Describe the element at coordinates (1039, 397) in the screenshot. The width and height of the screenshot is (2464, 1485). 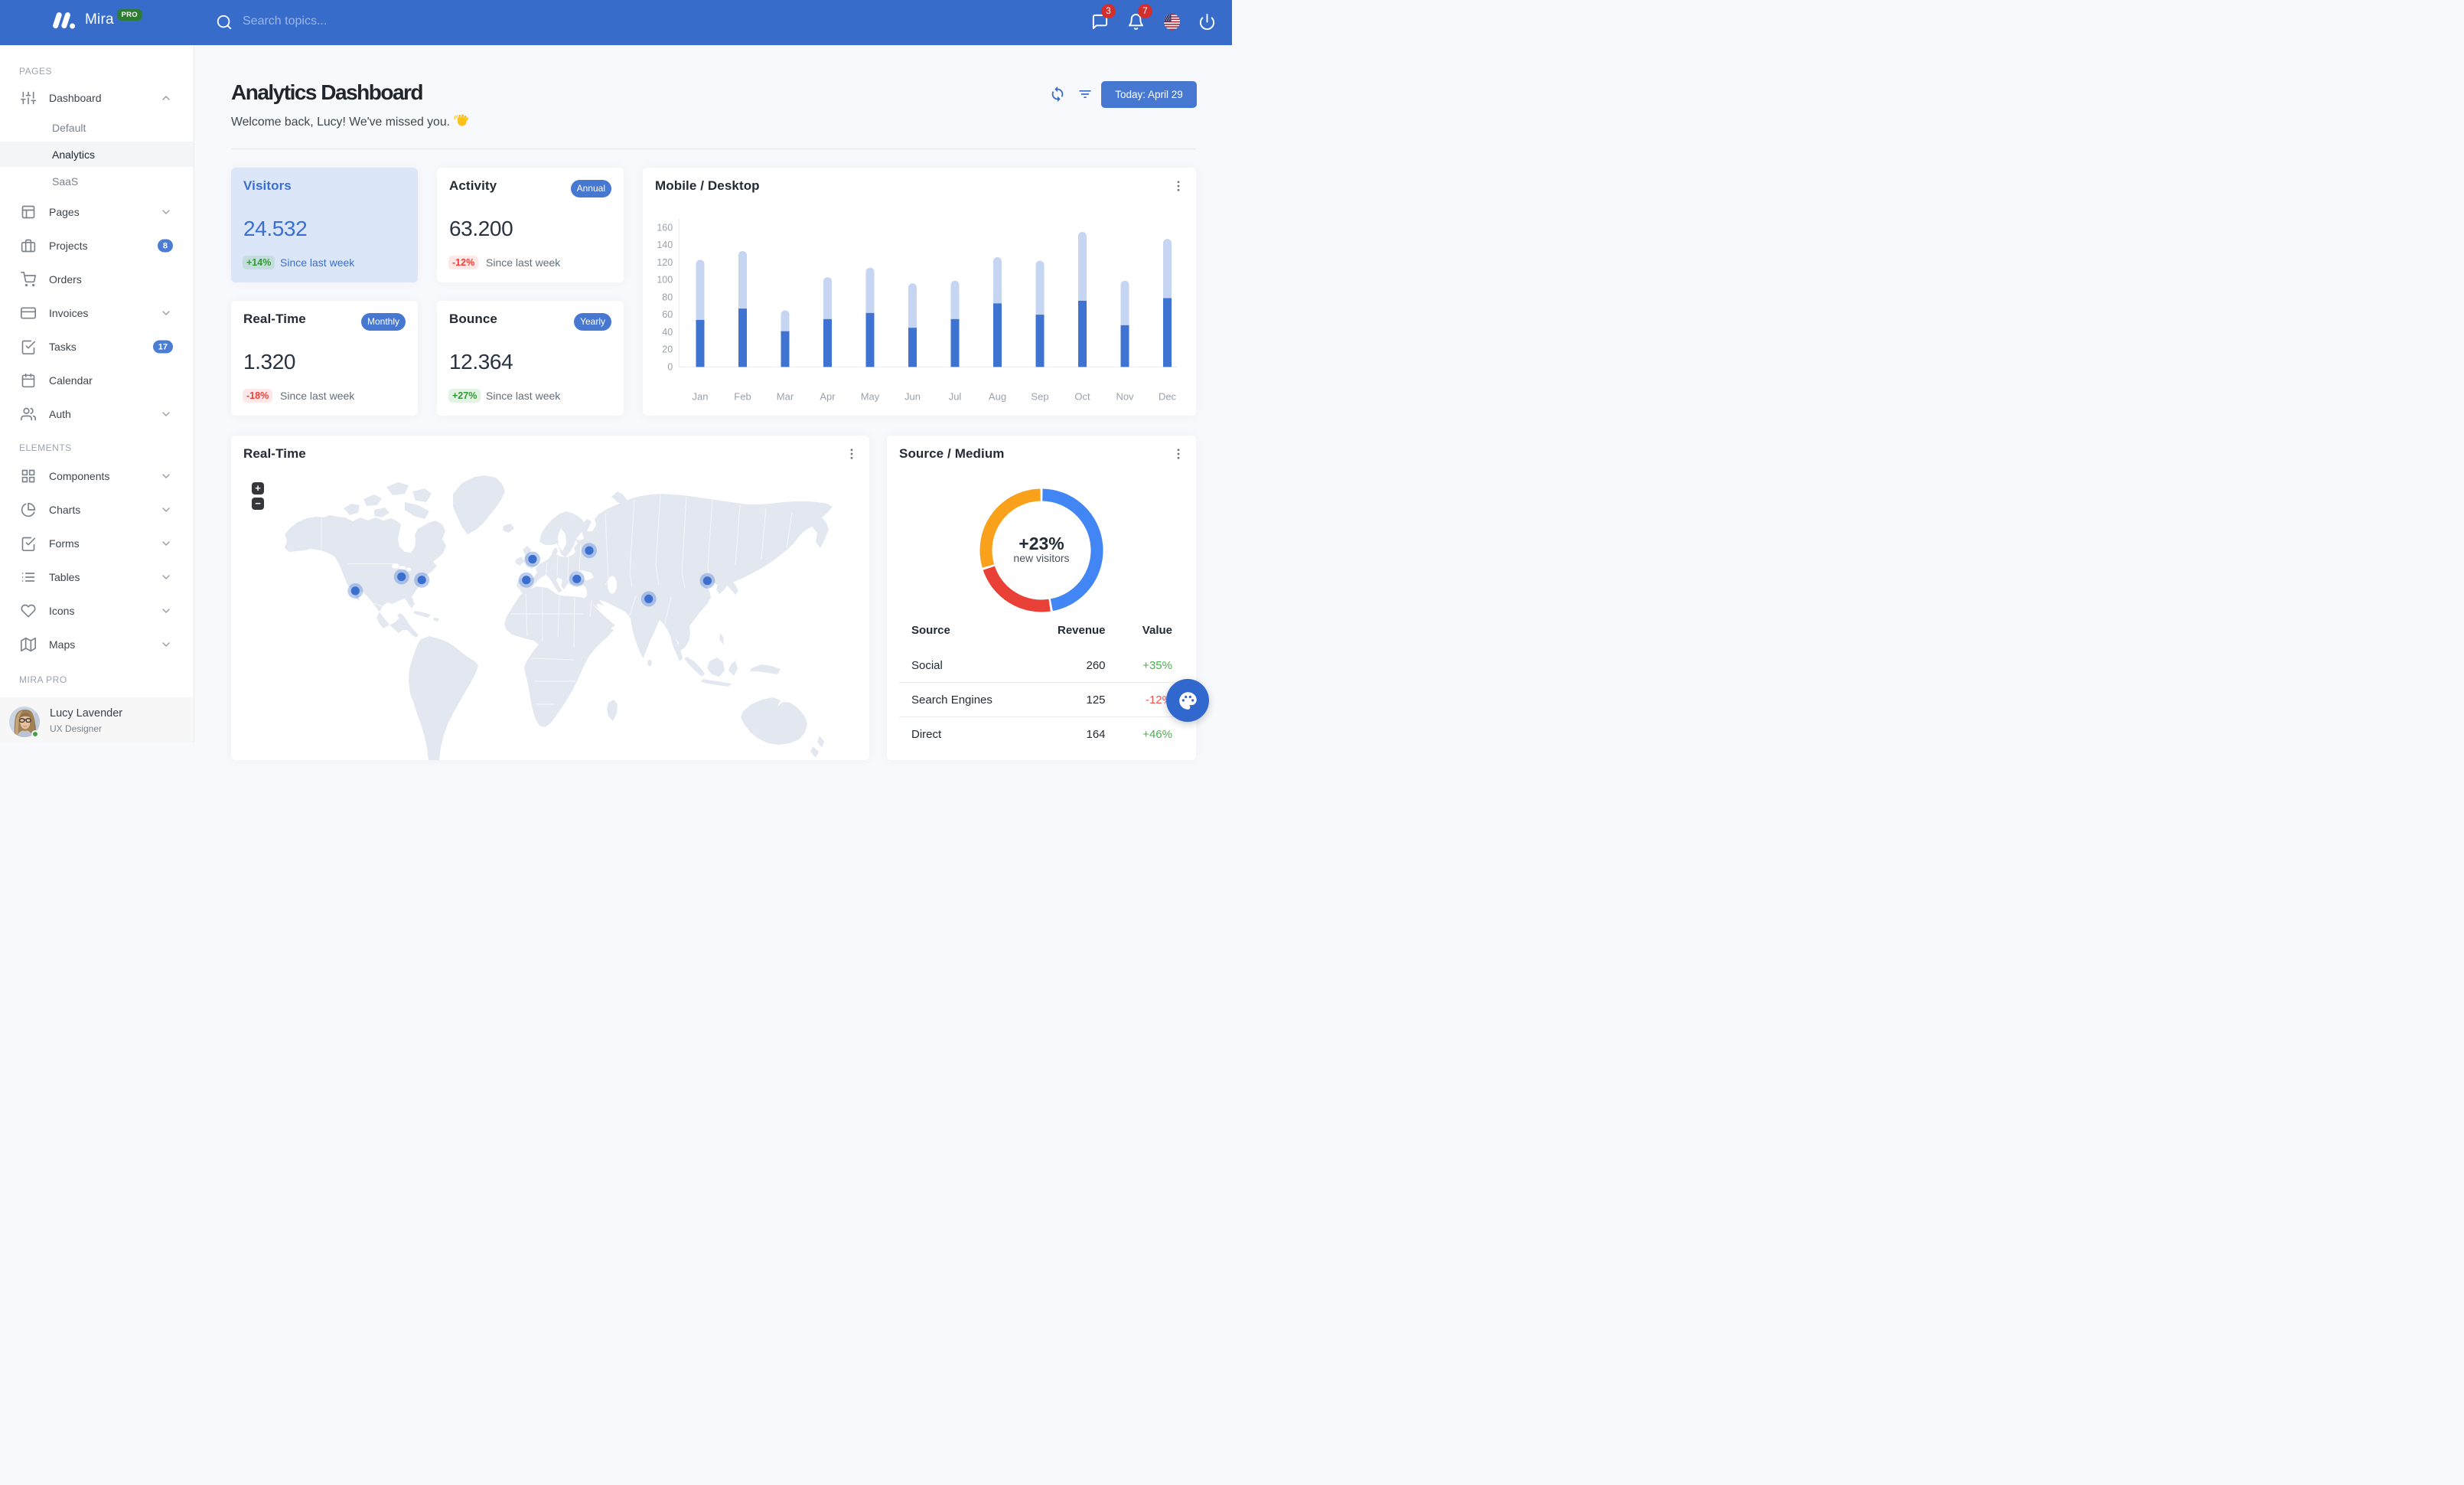
I see `svg-text: Sep` at that location.